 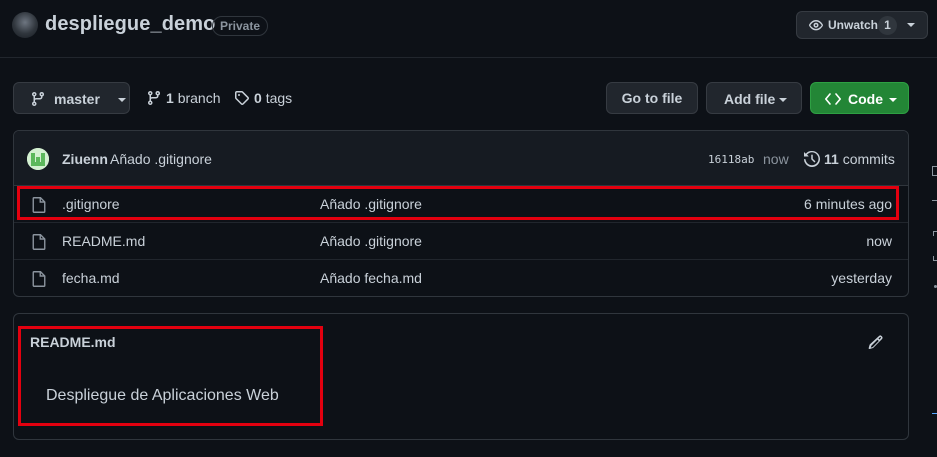 I want to click on code-button: Code, so click(x=859, y=98).